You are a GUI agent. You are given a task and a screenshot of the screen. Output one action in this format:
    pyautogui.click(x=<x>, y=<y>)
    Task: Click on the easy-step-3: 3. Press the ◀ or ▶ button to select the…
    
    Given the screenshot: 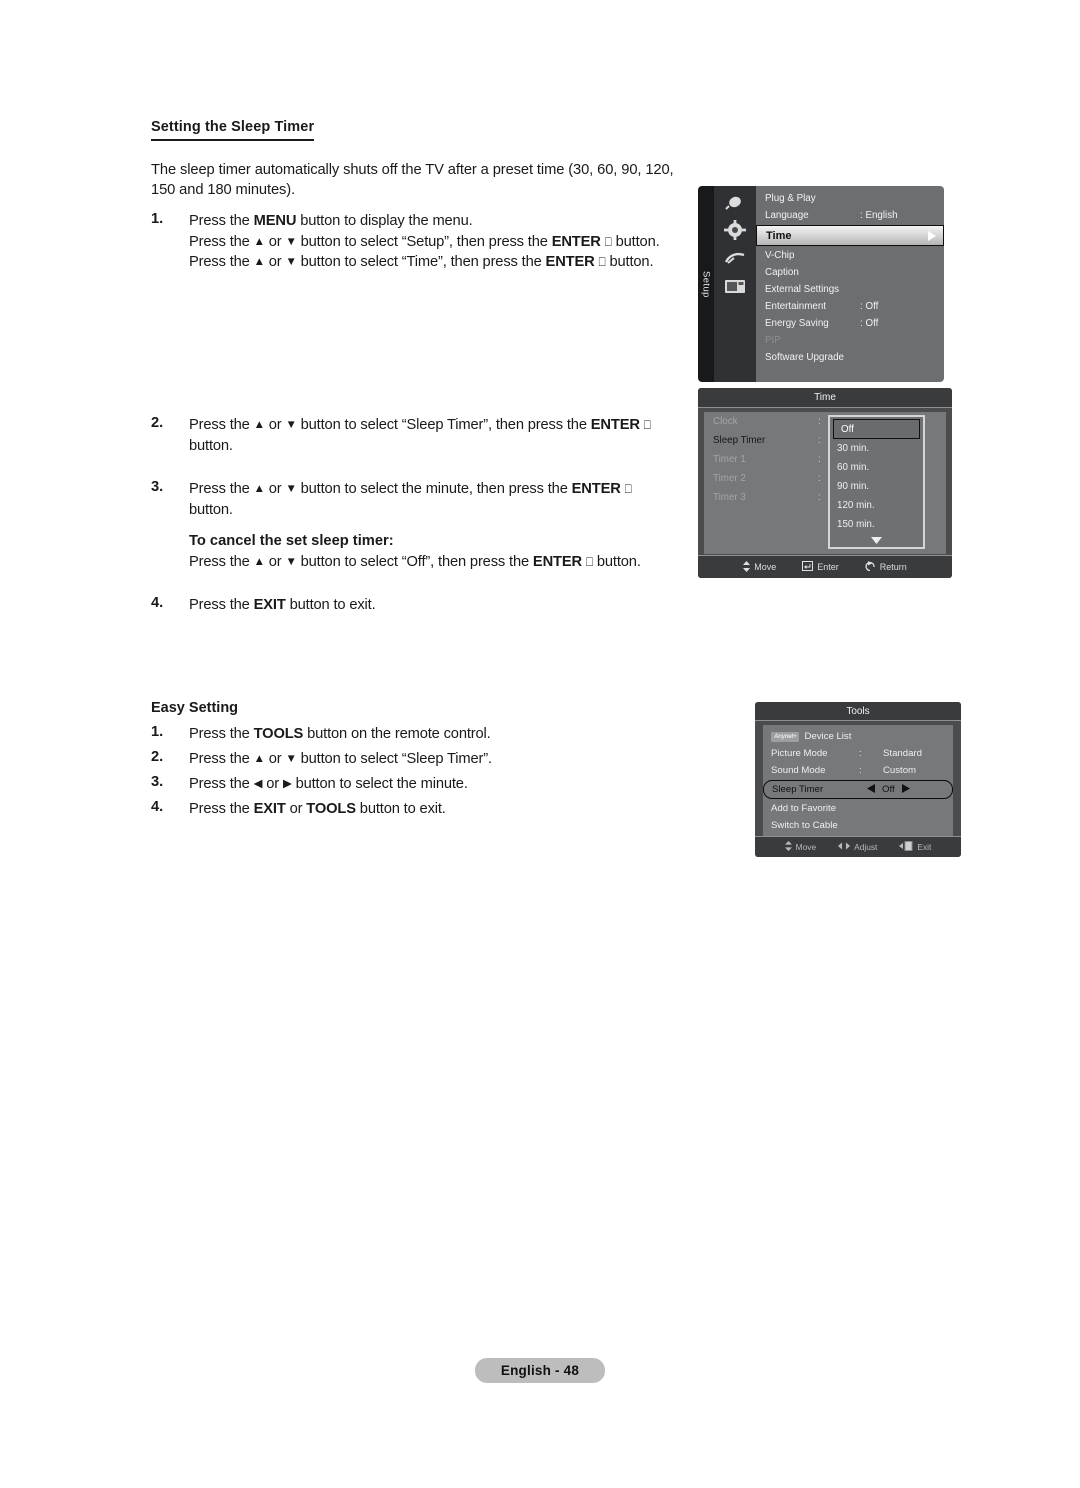 What is the action you would take?
    pyautogui.click(x=411, y=784)
    